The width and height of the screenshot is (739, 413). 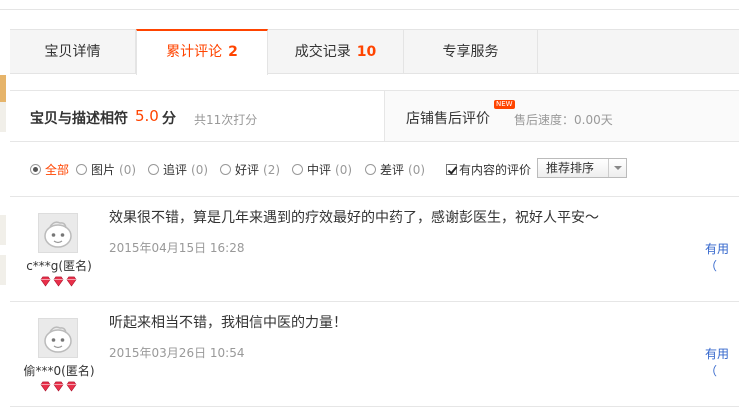 I want to click on has-content-checkbox: 有内容的评价, so click(x=488, y=170).